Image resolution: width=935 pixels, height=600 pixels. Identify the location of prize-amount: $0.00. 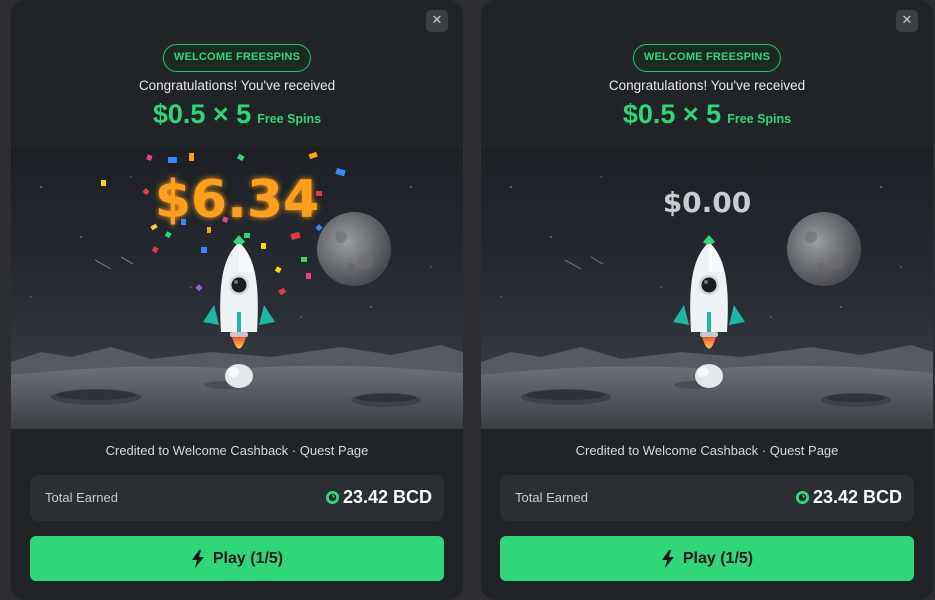
(707, 202).